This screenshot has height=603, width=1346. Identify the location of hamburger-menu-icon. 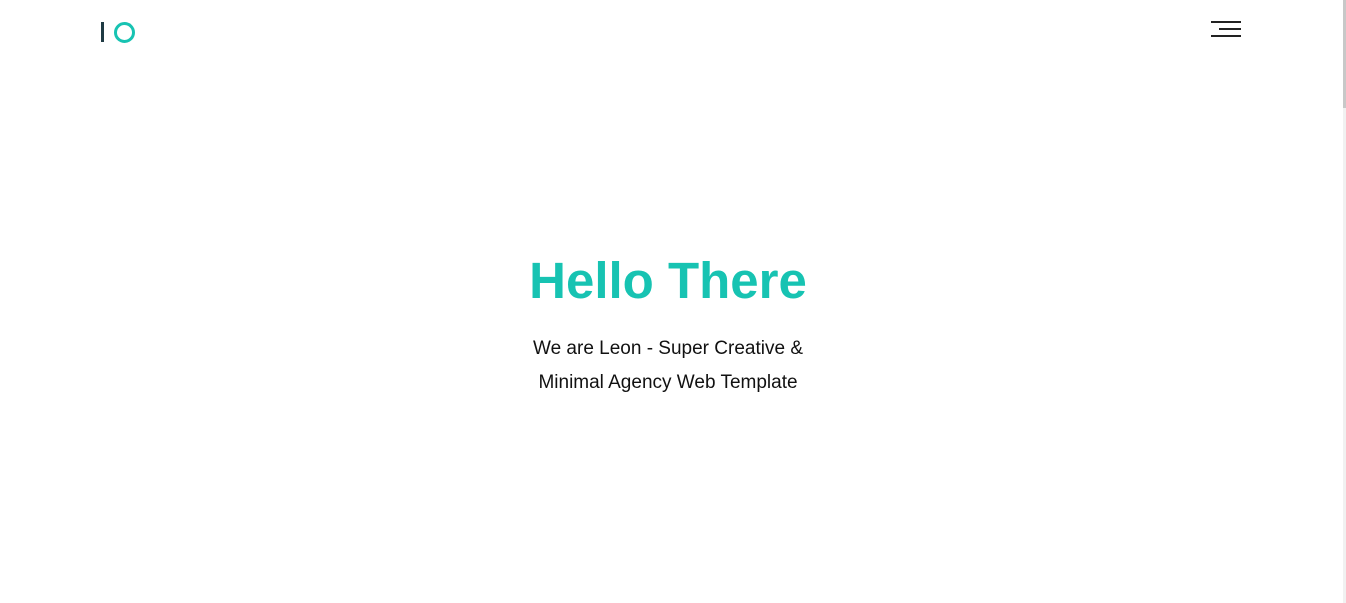
(1224, 30).